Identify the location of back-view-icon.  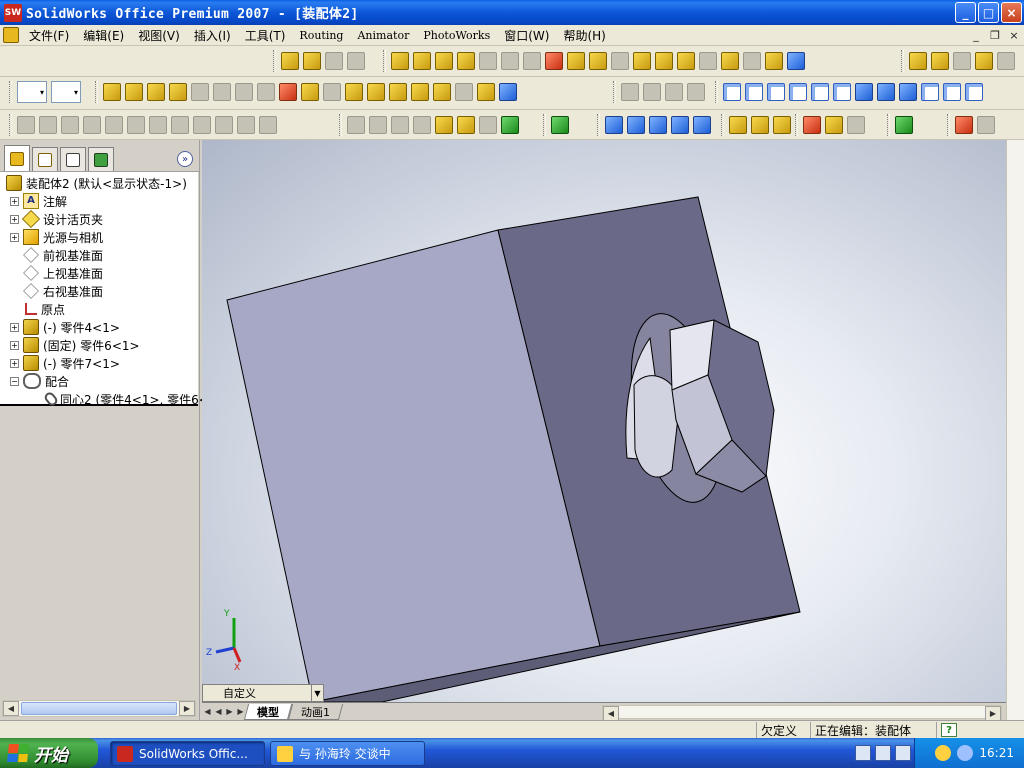
(754, 92).